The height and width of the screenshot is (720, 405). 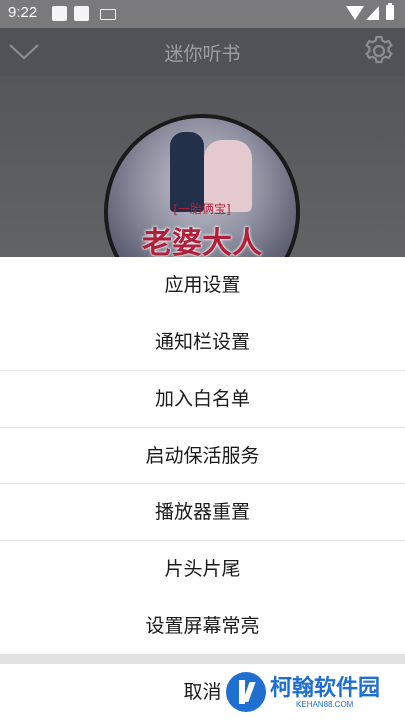 I want to click on menu-item-player-reset: 播放器重置, so click(x=202, y=512).